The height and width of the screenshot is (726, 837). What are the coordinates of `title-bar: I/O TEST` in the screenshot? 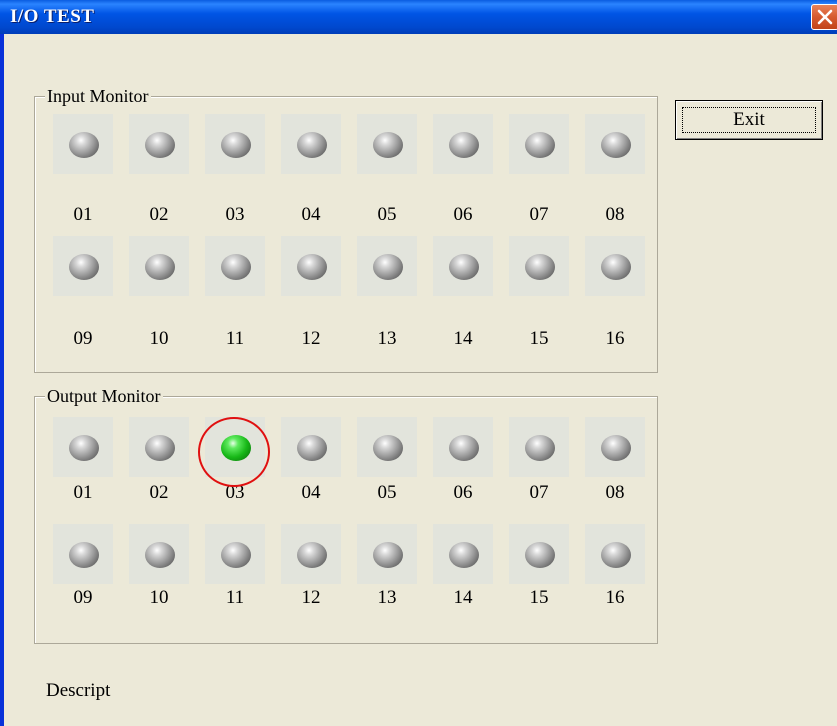 It's located at (418, 17).